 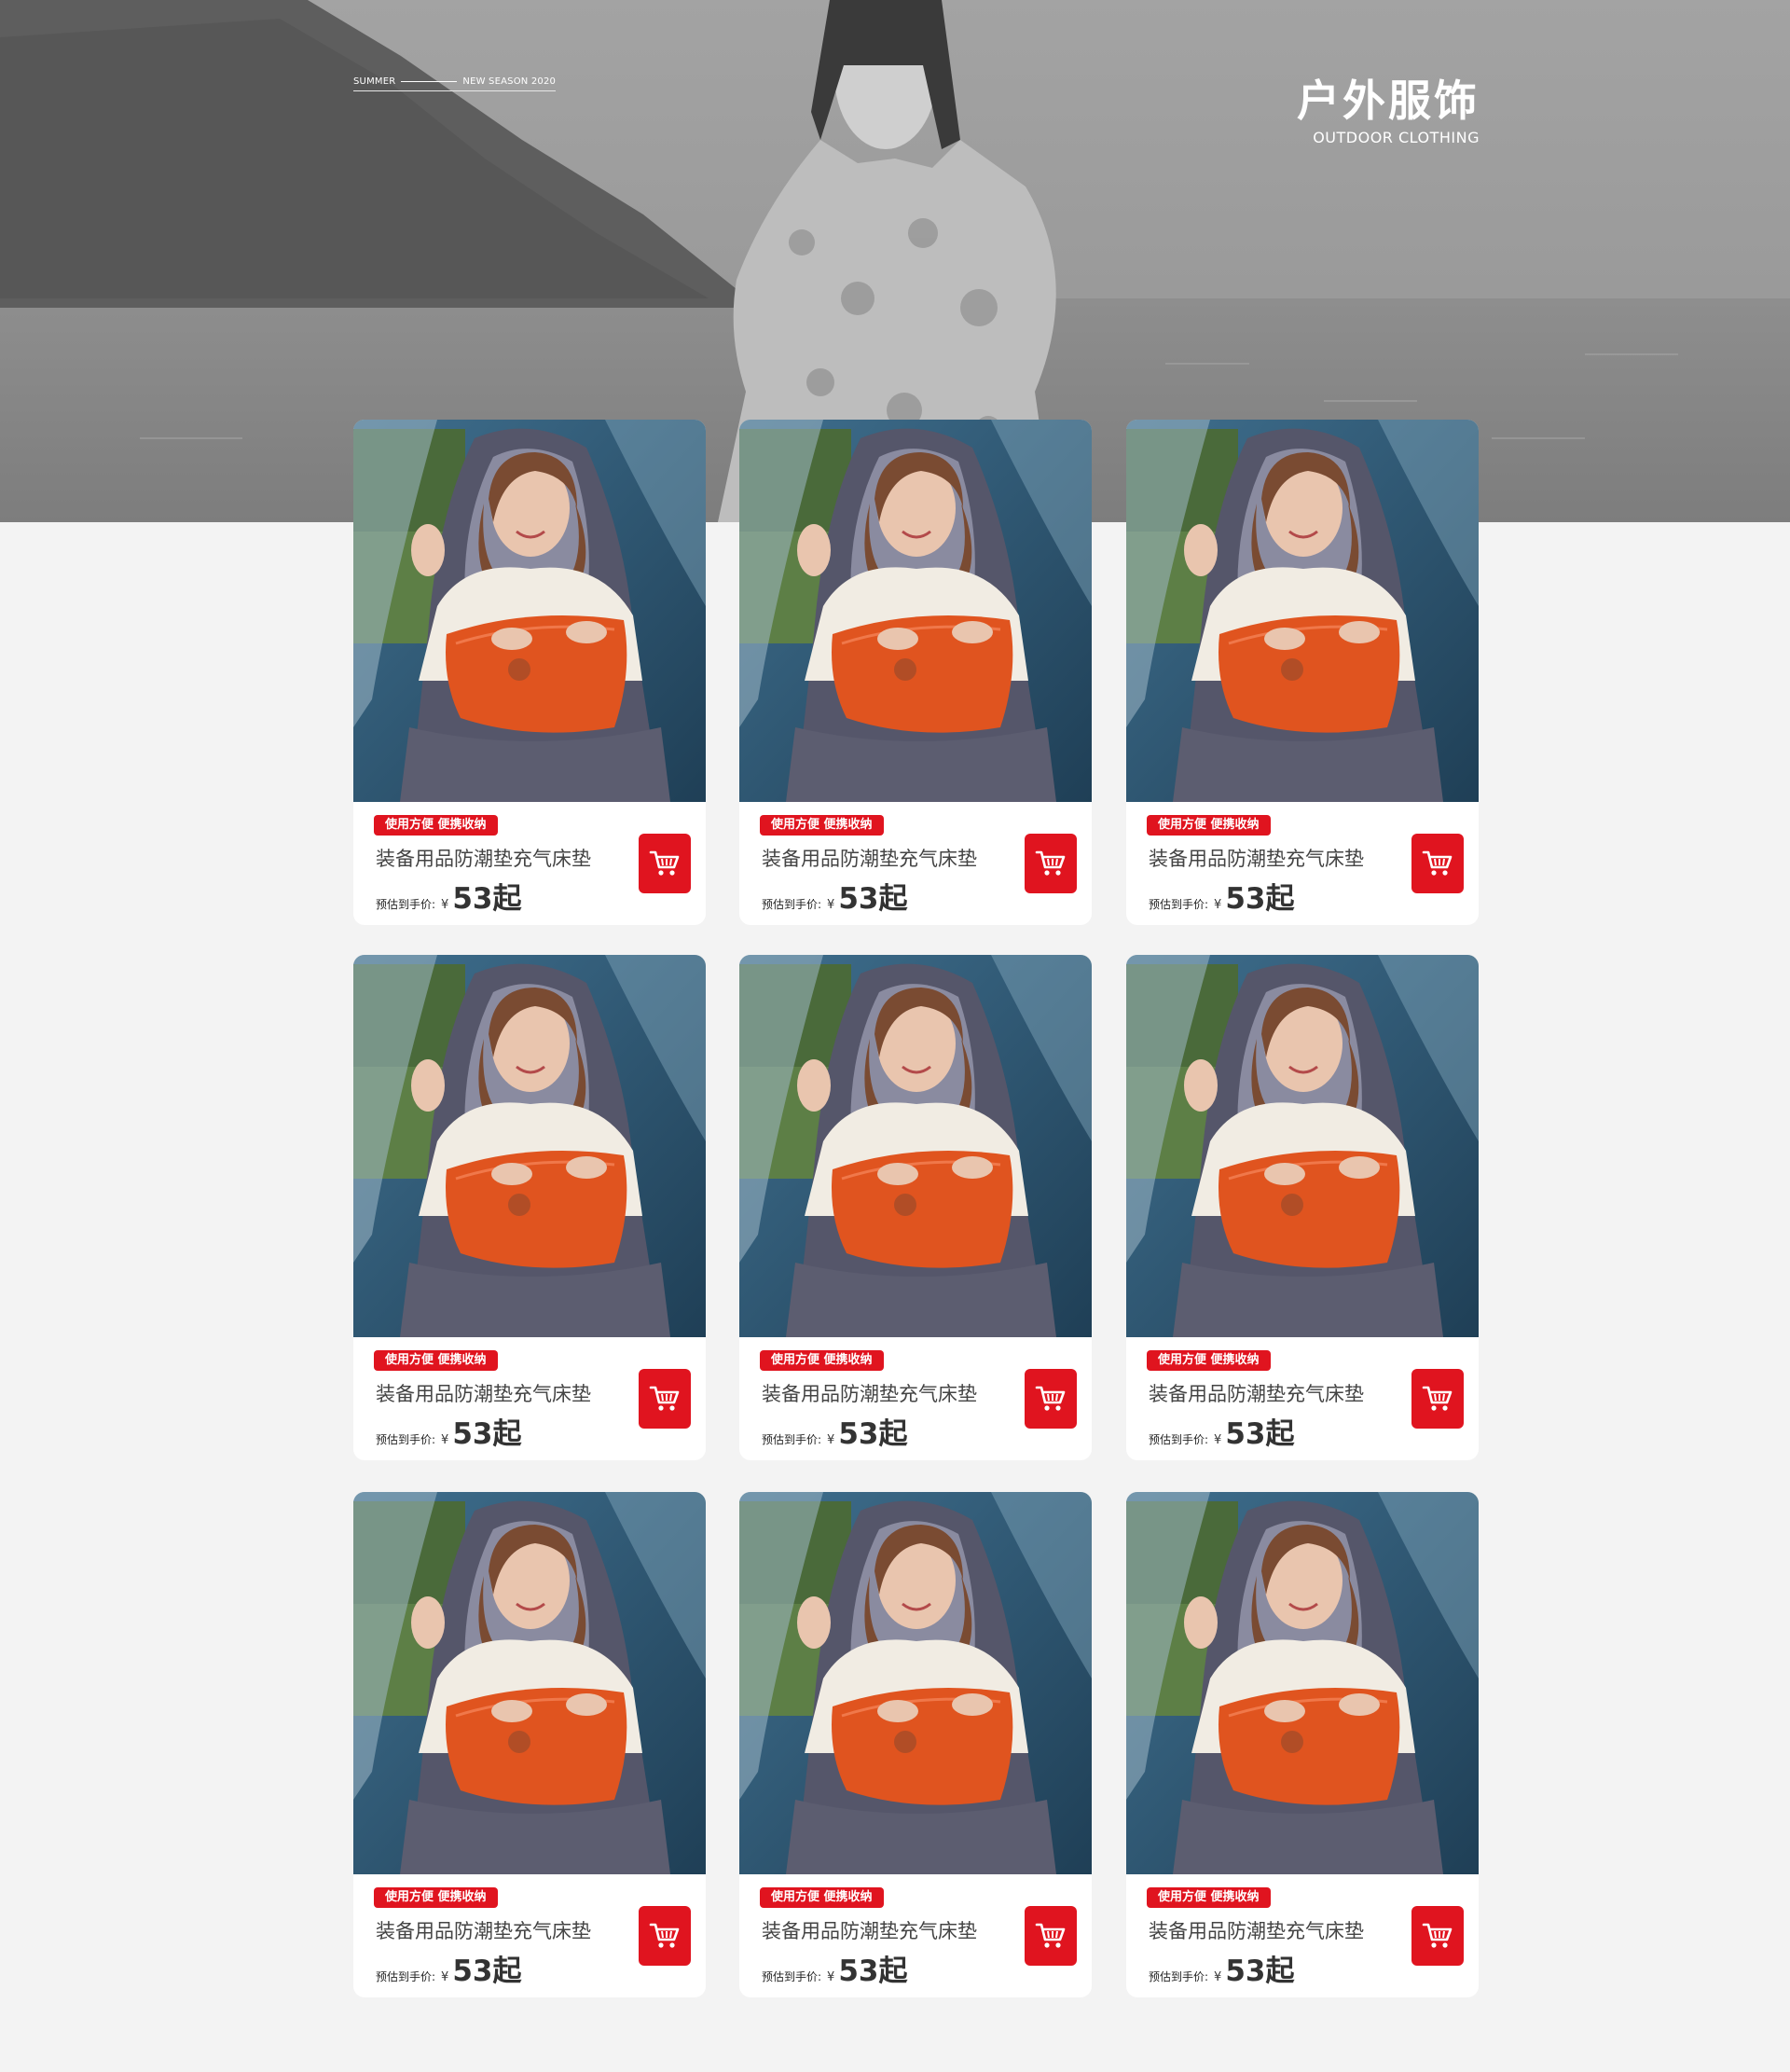 What do you see at coordinates (455, 83) in the screenshot?
I see `season-label: SUMMER NEW SEASON 2020` at bounding box center [455, 83].